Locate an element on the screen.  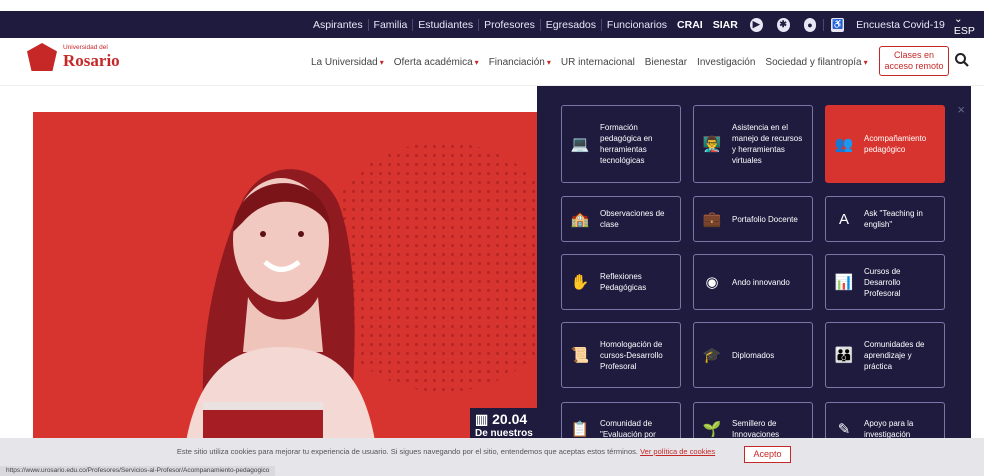
mega-menu-card: 👪 Comunidades de aprendizaje y práctica is located at coordinates (885, 355).